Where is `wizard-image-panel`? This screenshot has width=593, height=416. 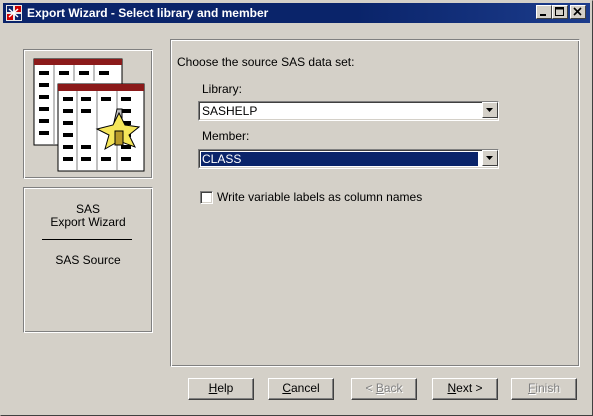
wizard-image-panel is located at coordinates (88, 114).